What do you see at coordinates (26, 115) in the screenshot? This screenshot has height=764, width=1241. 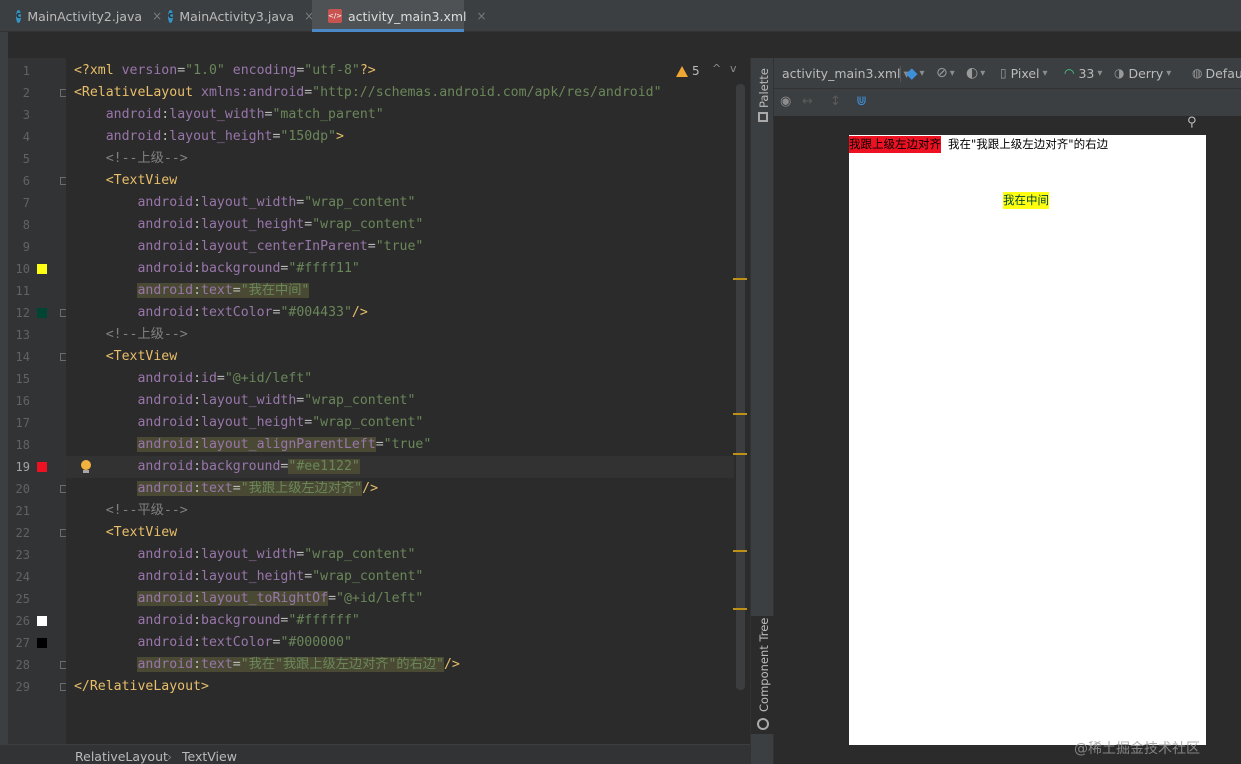 I see `line-number: 3` at bounding box center [26, 115].